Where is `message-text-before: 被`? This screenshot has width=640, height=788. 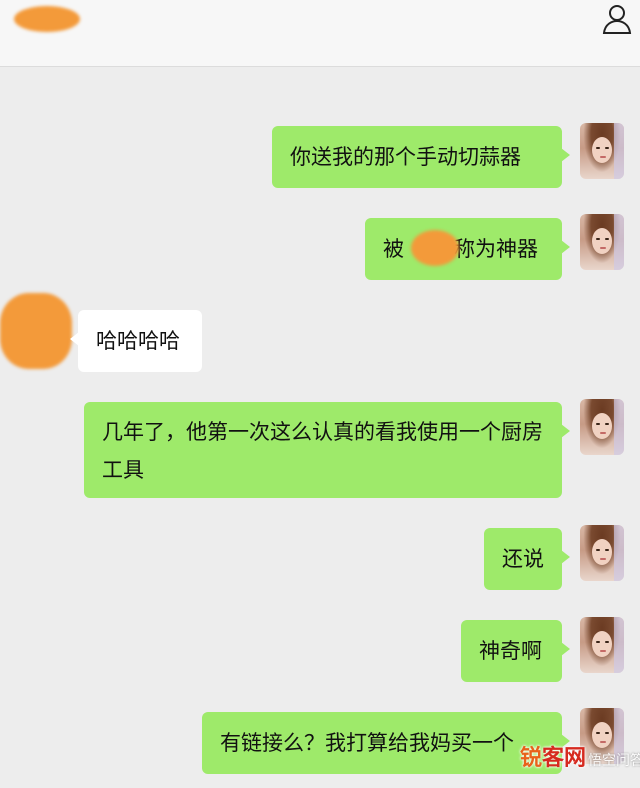
message-text-before: 被 is located at coordinates (393, 249).